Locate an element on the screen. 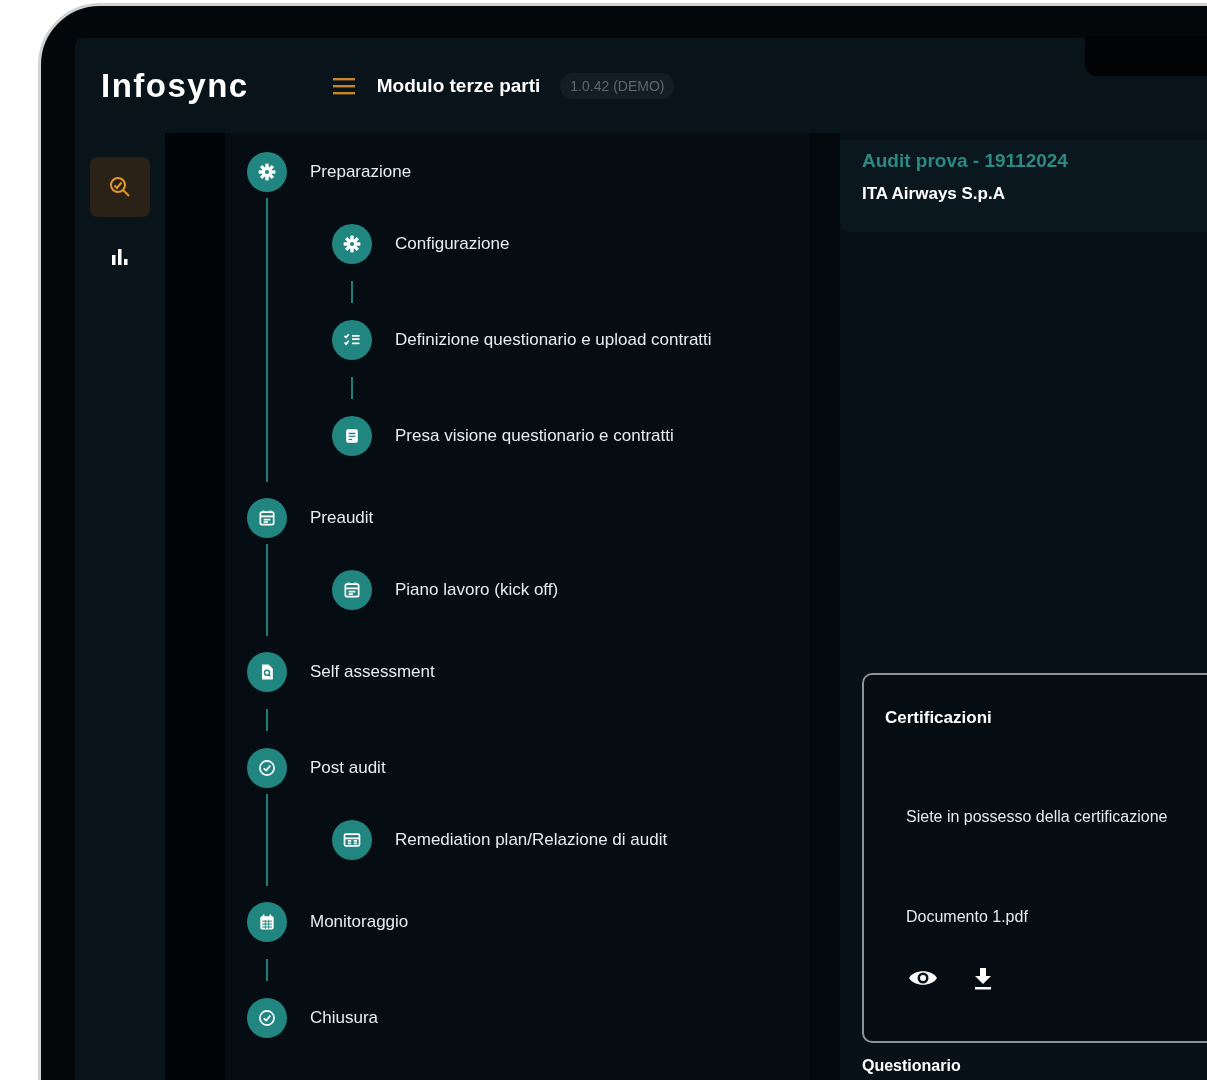  substep-label: Presa visione questionario e contratti is located at coordinates (534, 436).